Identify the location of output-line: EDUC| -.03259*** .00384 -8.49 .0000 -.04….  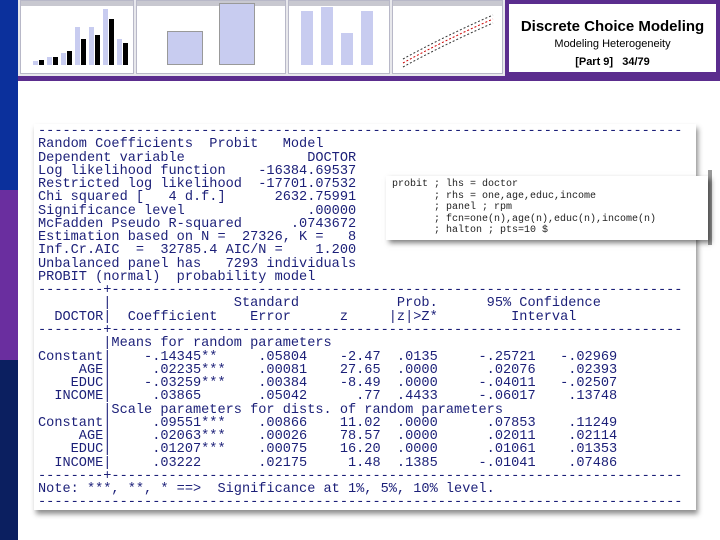
(328, 384).